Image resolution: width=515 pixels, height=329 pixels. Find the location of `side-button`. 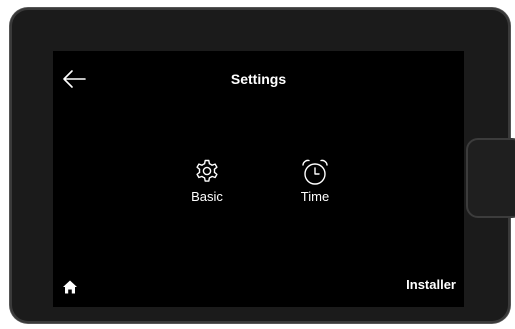

side-button is located at coordinates (490, 178).